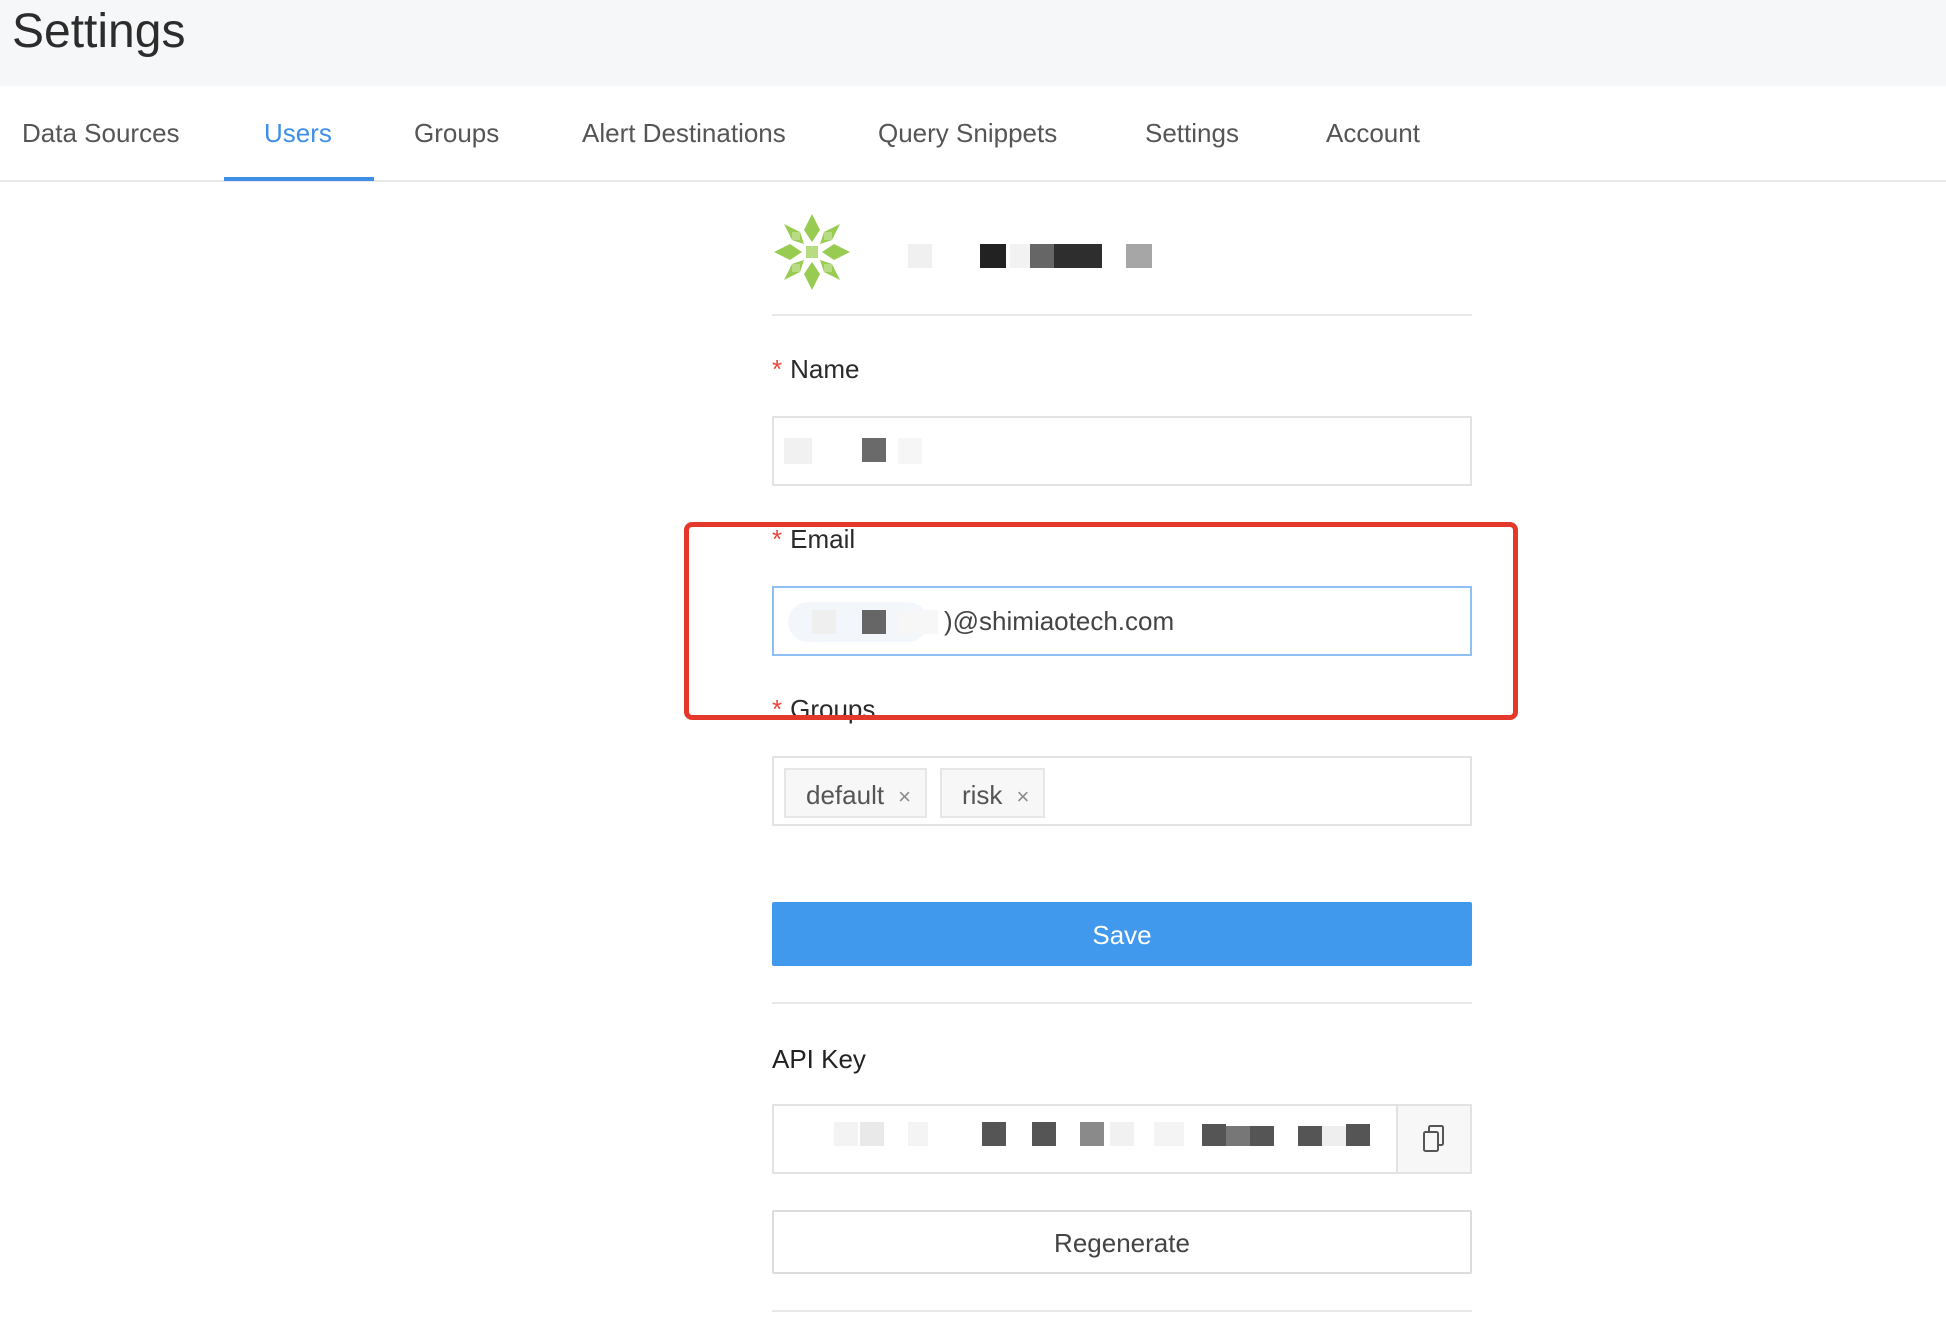 This screenshot has height=1330, width=1946. I want to click on group-tag-risk: risk ×, so click(993, 793).